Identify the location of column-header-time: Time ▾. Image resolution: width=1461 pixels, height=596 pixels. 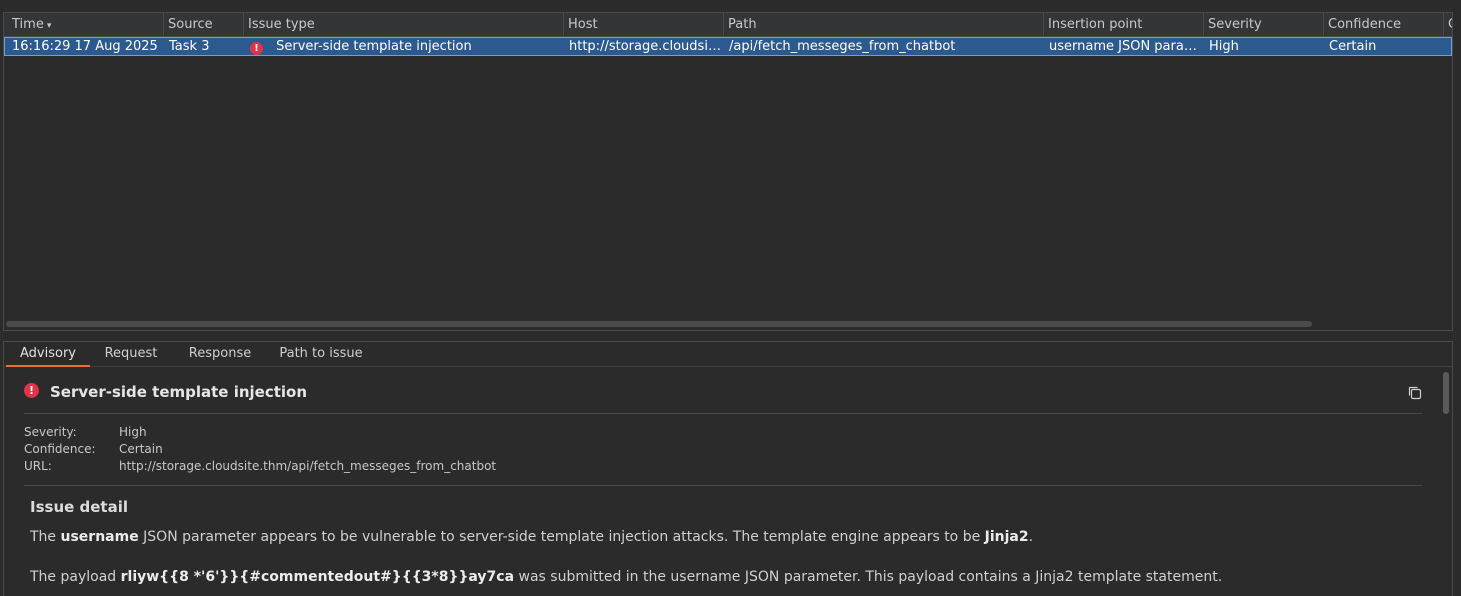
(84, 25).